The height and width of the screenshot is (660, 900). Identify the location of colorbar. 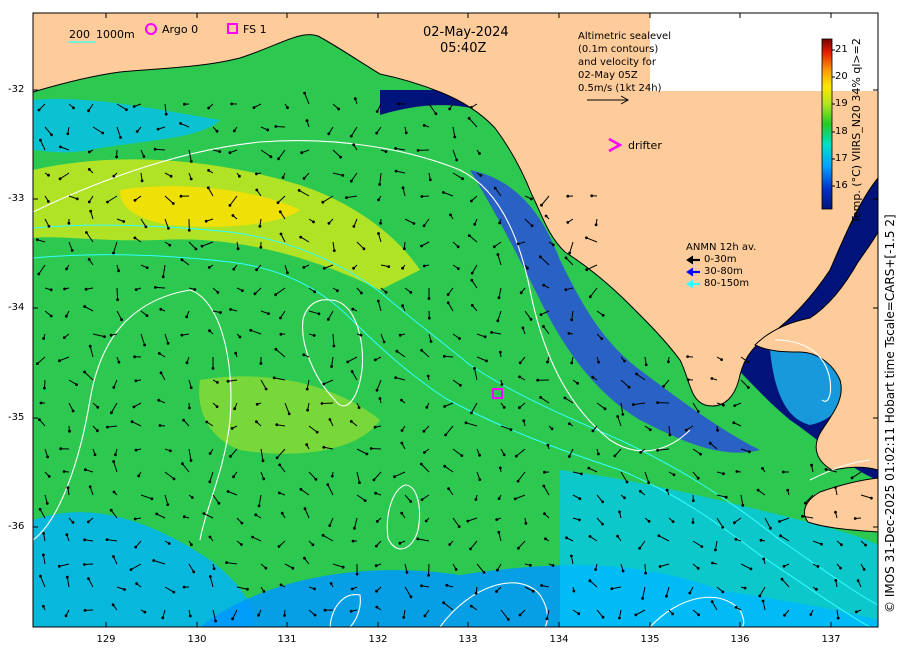
(827, 124).